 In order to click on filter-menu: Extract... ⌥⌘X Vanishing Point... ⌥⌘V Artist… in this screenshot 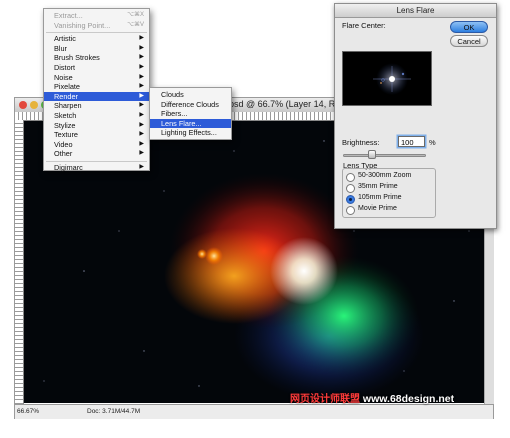, I will do `click(96, 90)`.